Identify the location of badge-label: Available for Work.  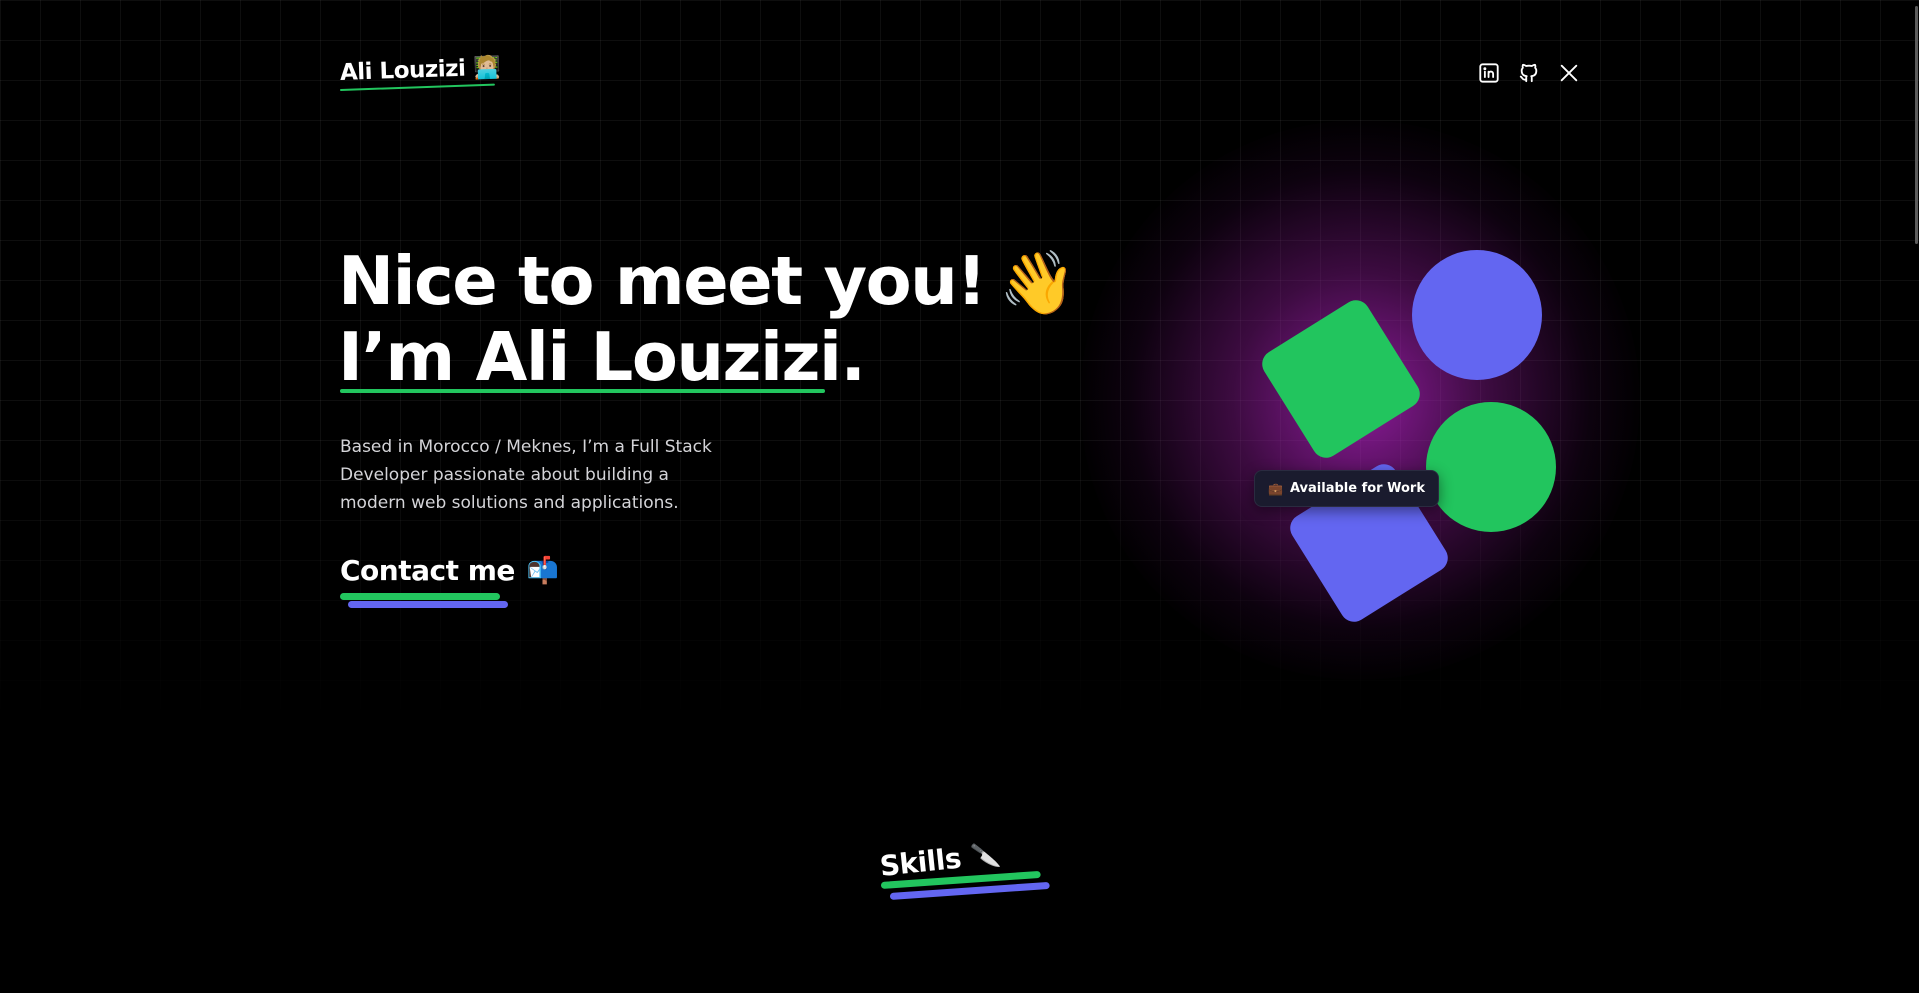
(1357, 488).